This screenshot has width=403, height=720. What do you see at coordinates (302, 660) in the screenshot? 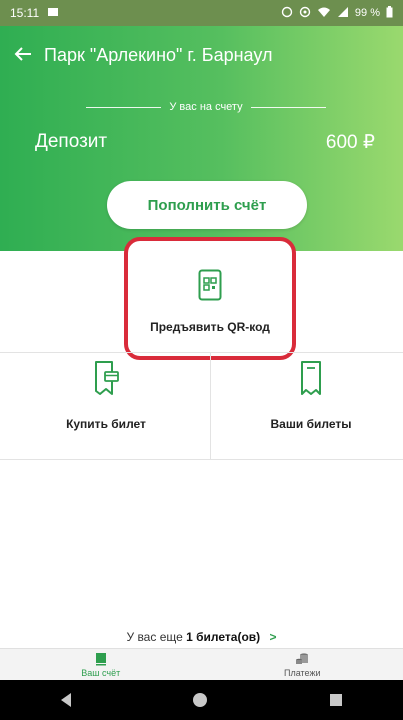
I see `coins-icon` at bounding box center [302, 660].